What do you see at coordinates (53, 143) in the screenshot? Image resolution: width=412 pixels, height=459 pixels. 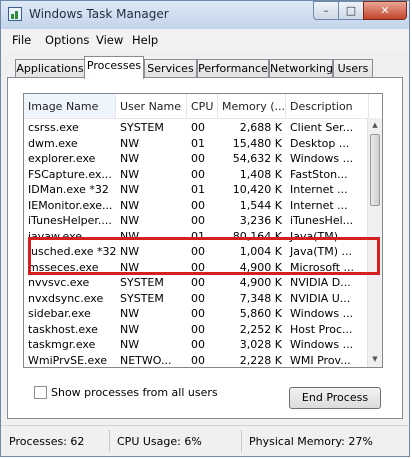 I see `cell-name: dwm.exe` at bounding box center [53, 143].